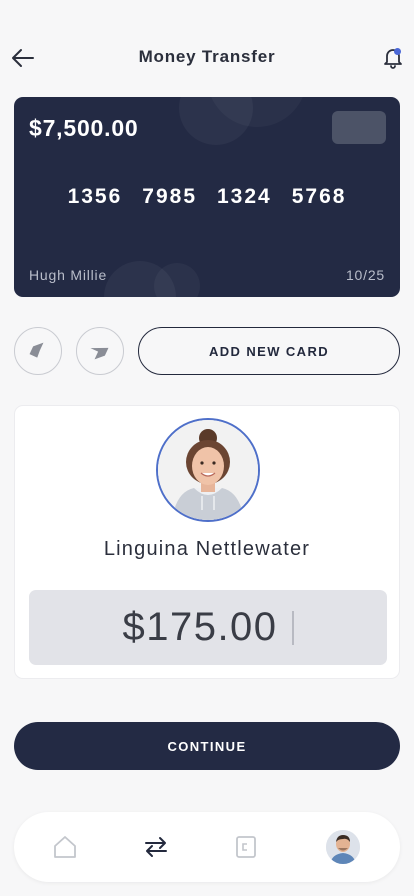 The image size is (414, 896). I want to click on profile-avatar, so click(343, 847).